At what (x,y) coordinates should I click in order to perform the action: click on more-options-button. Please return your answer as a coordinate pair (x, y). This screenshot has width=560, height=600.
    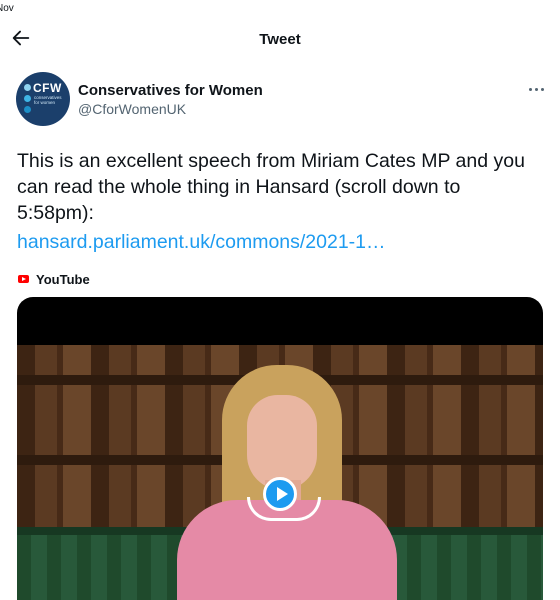
    Looking at the image, I should click on (537, 89).